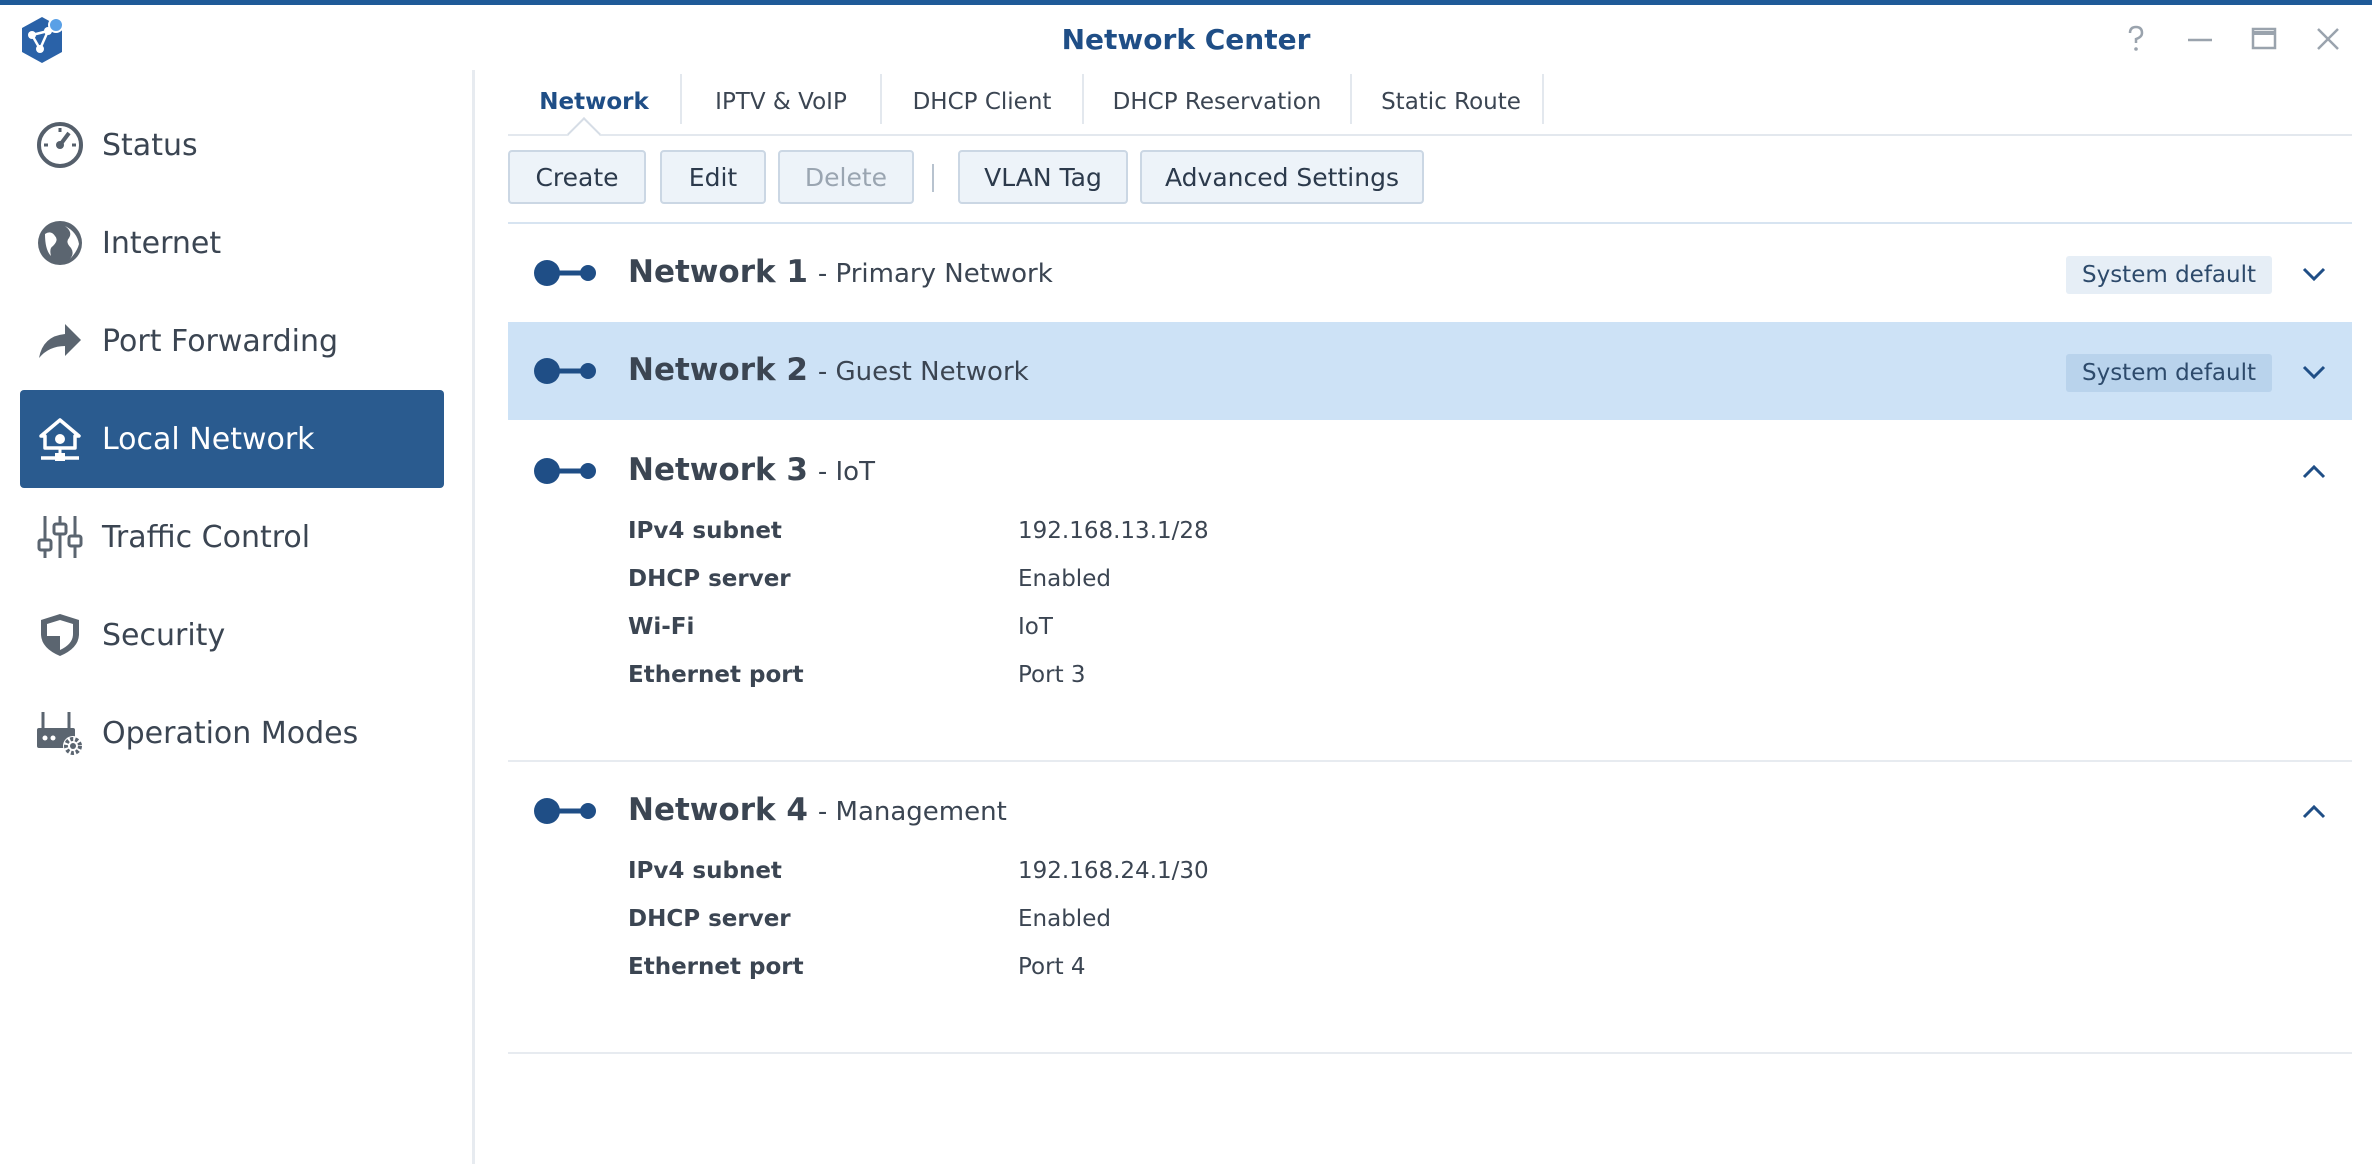 The image size is (2372, 1164). What do you see at coordinates (1128, 974) in the screenshot?
I see `detail-row: Ethernet port Port 4` at bounding box center [1128, 974].